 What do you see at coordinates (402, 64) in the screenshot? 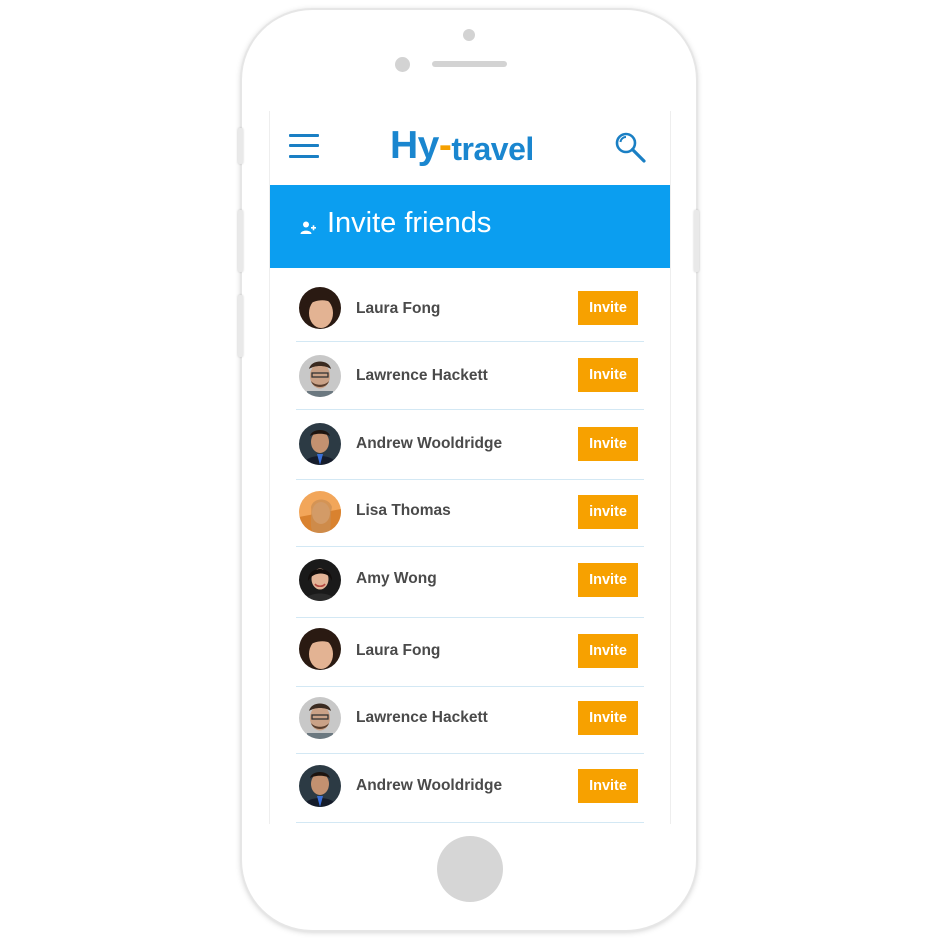
I see `phone-sensor` at bounding box center [402, 64].